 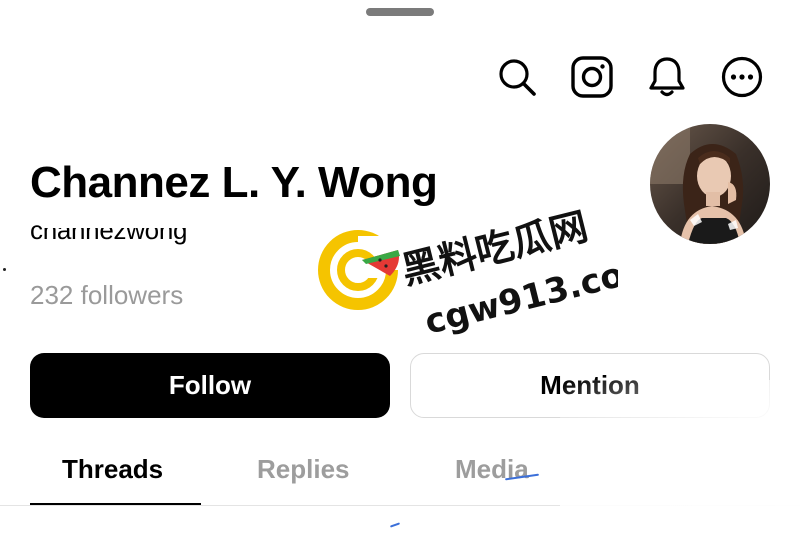 What do you see at coordinates (106, 295) in the screenshot?
I see `followers-count: 232 followers` at bounding box center [106, 295].